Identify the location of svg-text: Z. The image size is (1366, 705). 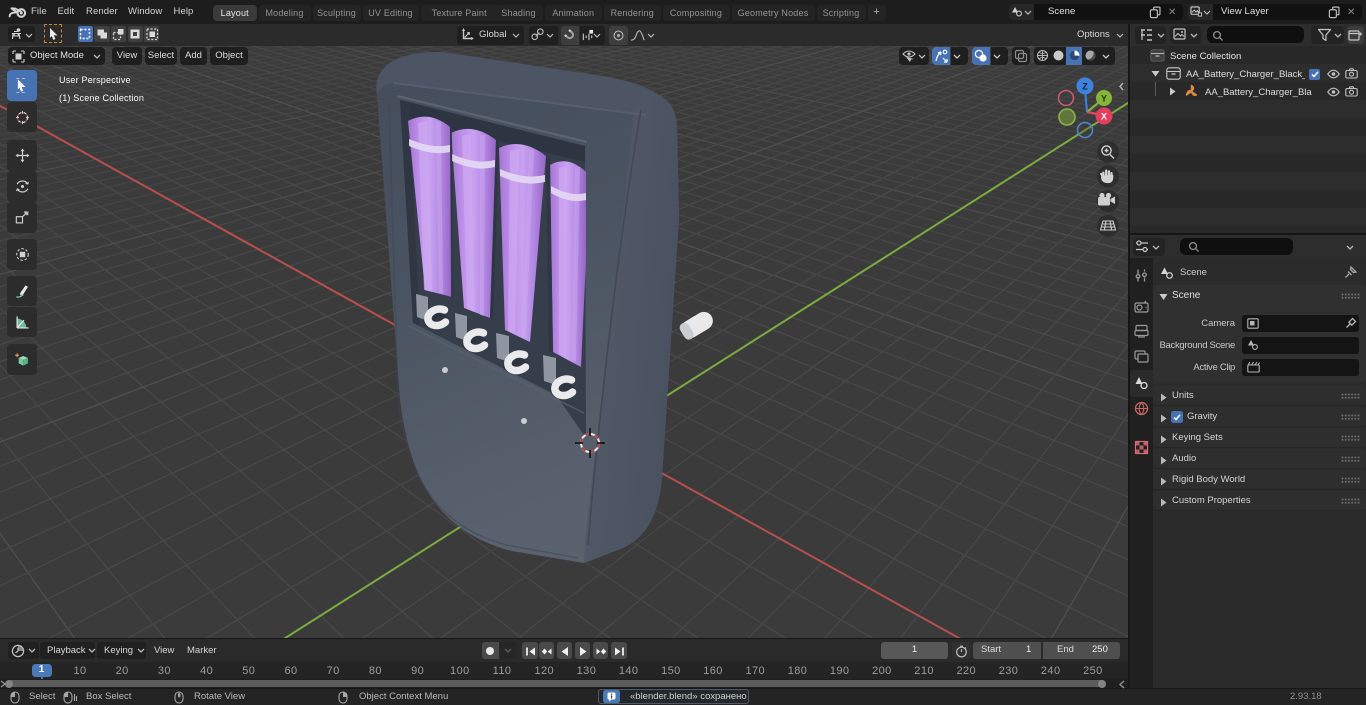
(1085, 87).